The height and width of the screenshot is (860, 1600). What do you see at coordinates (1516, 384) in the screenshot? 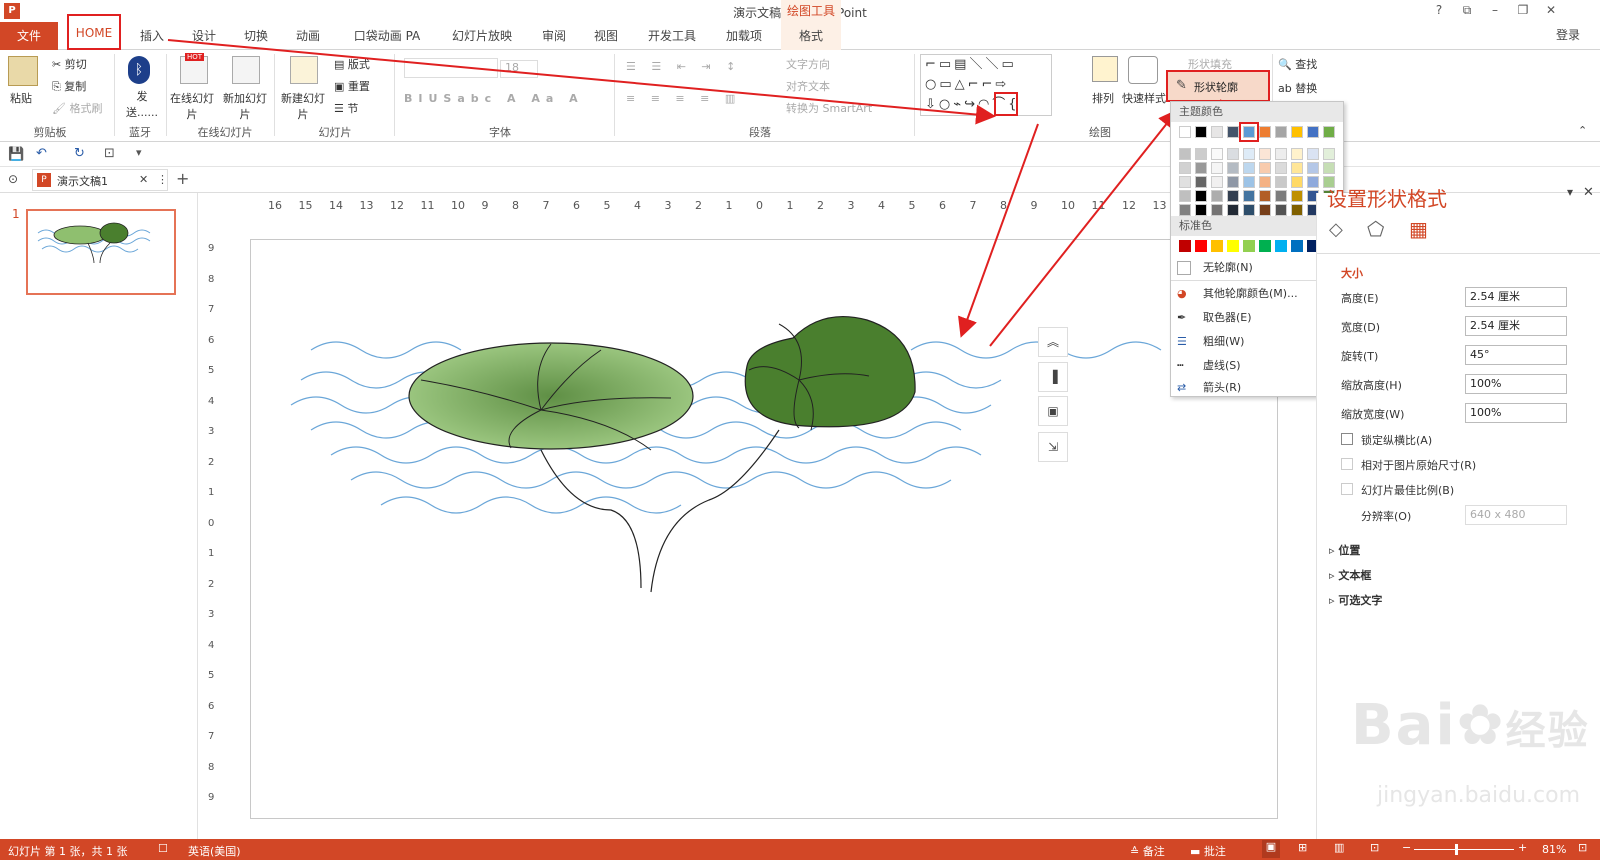
I see `scale-height-field: 100%` at bounding box center [1516, 384].